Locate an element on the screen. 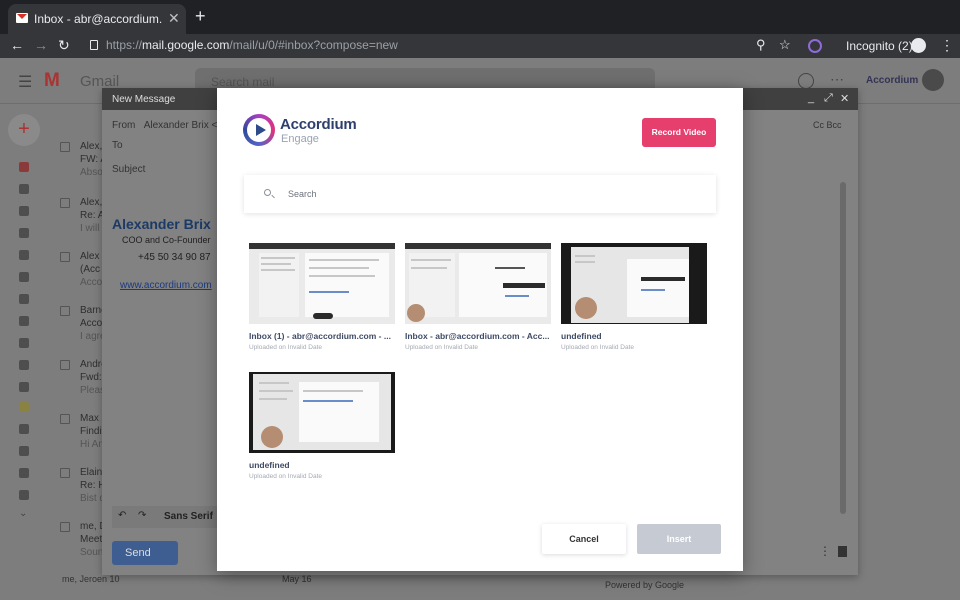 This screenshot has height=600, width=960. important-icon is located at coordinates (24, 233).